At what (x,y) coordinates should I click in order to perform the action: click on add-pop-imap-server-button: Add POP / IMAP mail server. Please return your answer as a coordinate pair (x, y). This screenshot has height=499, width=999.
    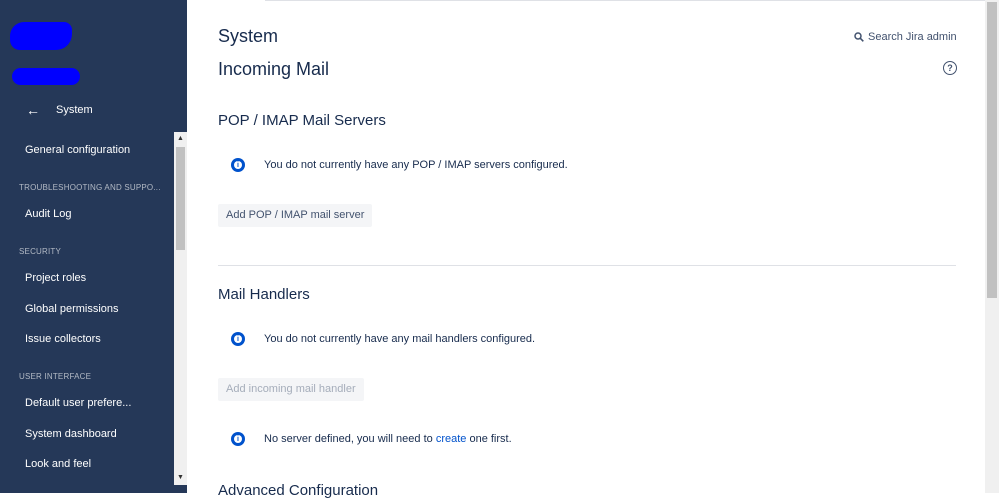
    Looking at the image, I should click on (295, 215).